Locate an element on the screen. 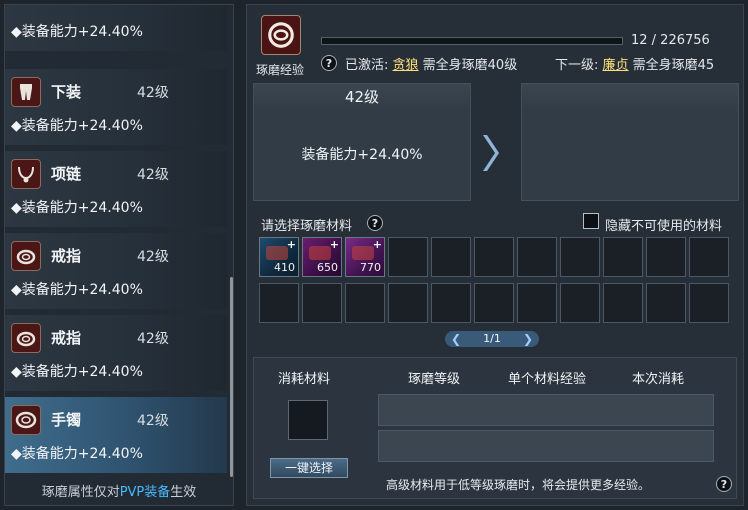 The image size is (748, 510). material-pager: ❮ 1/1 ❯ is located at coordinates (492, 339).